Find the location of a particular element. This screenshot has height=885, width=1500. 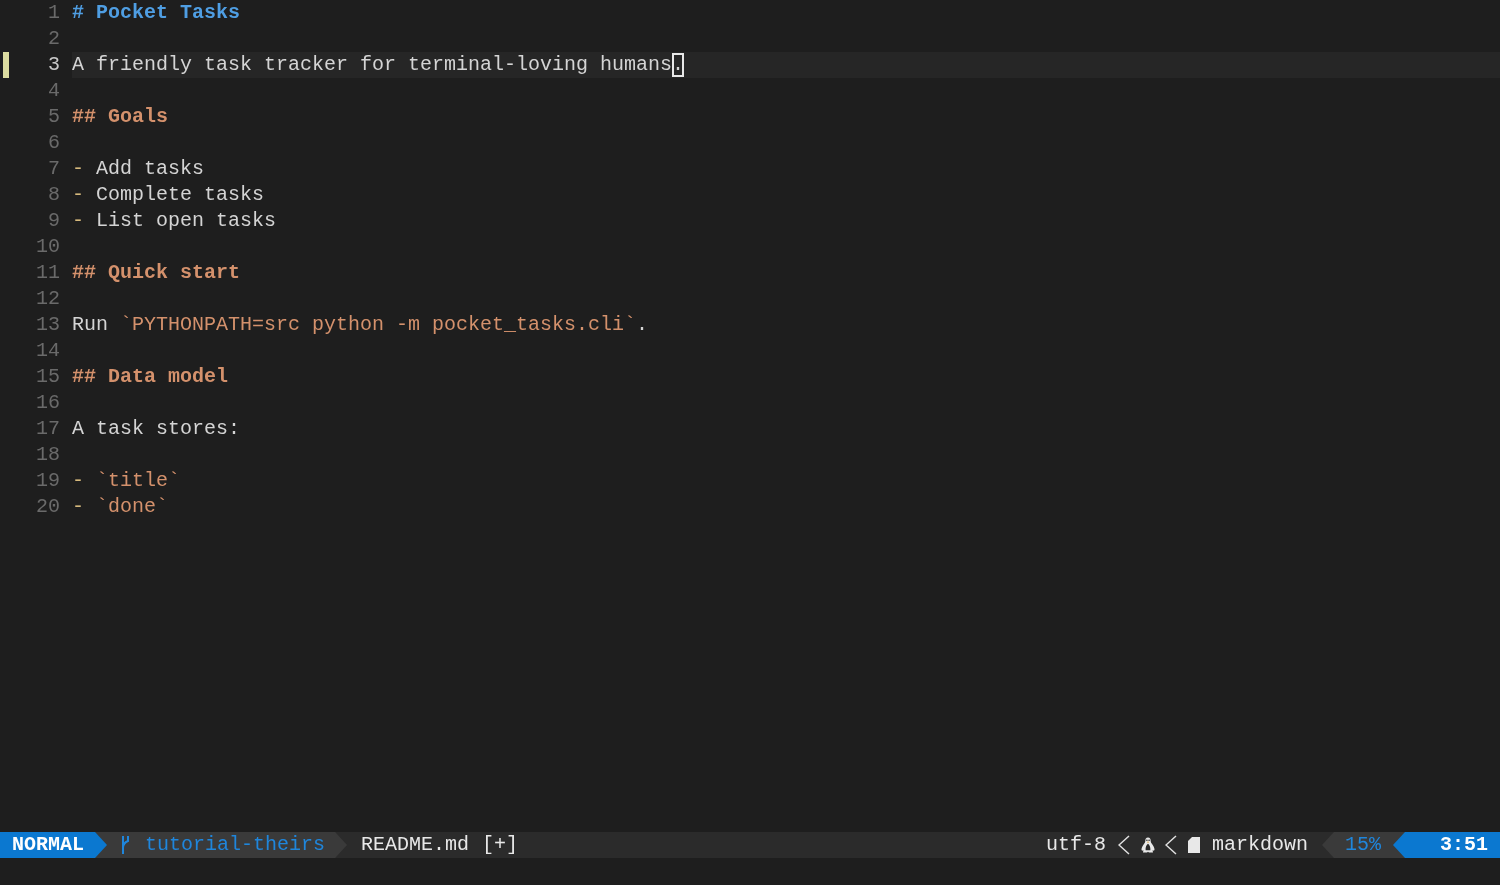

line-number: 2 is located at coordinates (53, 39).